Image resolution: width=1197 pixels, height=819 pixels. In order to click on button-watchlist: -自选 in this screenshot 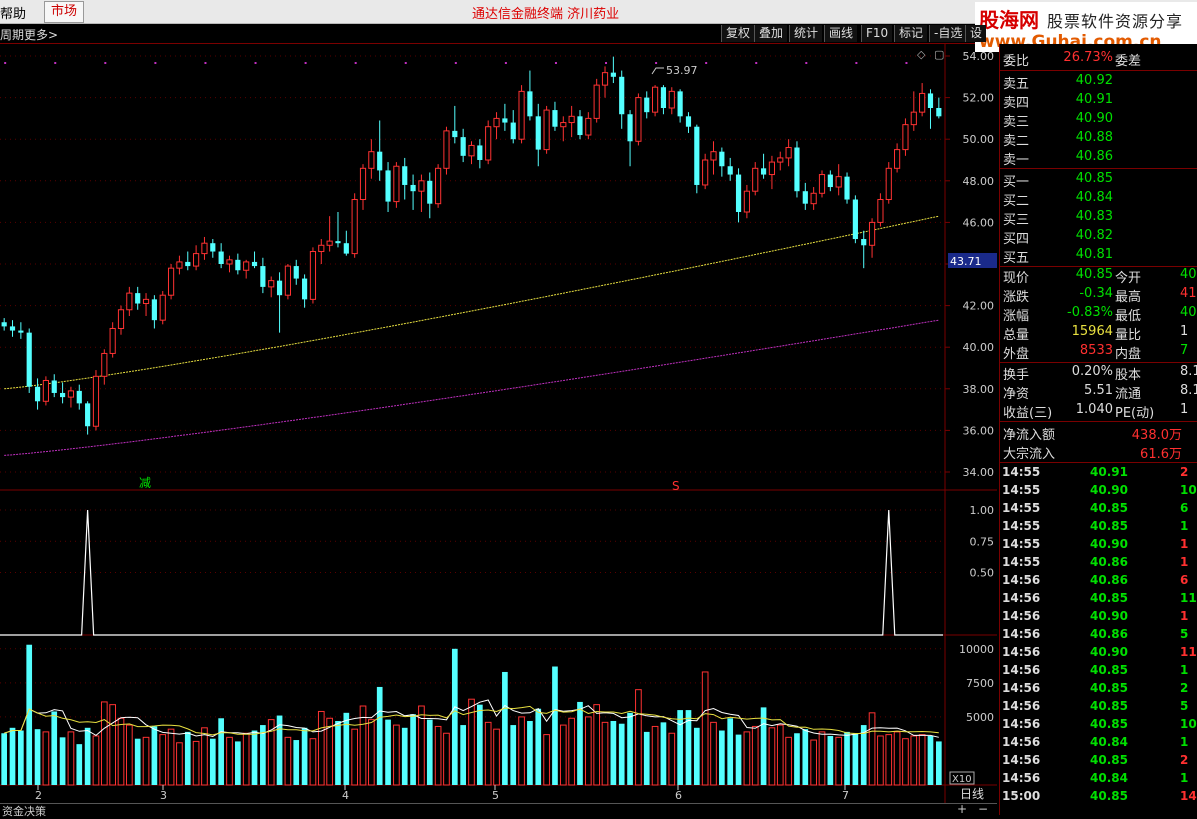, I will do `click(948, 33)`.